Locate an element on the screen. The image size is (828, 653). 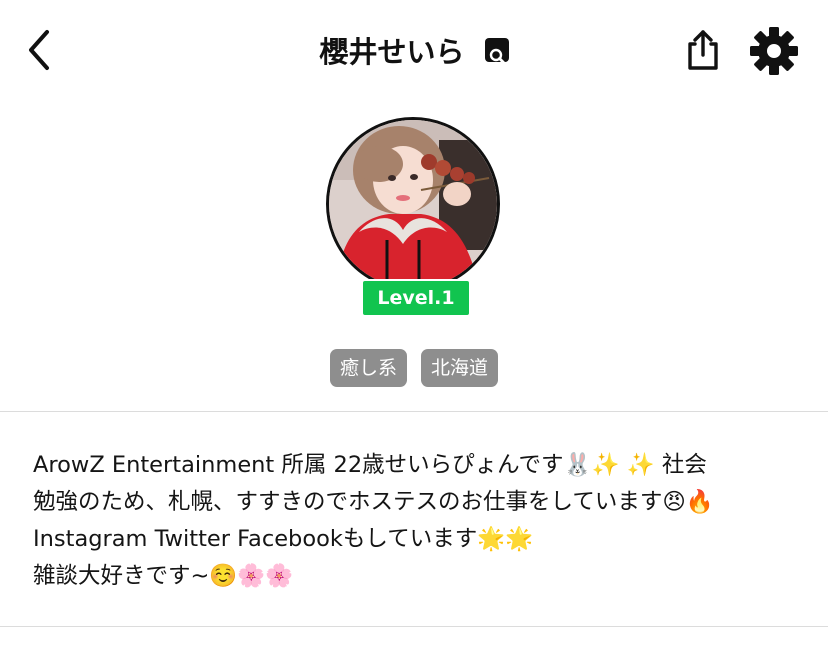
tag-hokkaido: 北海道 is located at coordinates (460, 368).